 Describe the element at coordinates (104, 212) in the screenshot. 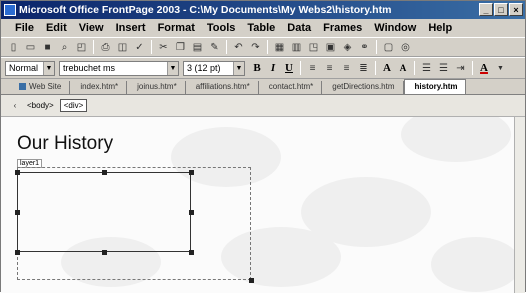

I see `selected-layer-box` at that location.